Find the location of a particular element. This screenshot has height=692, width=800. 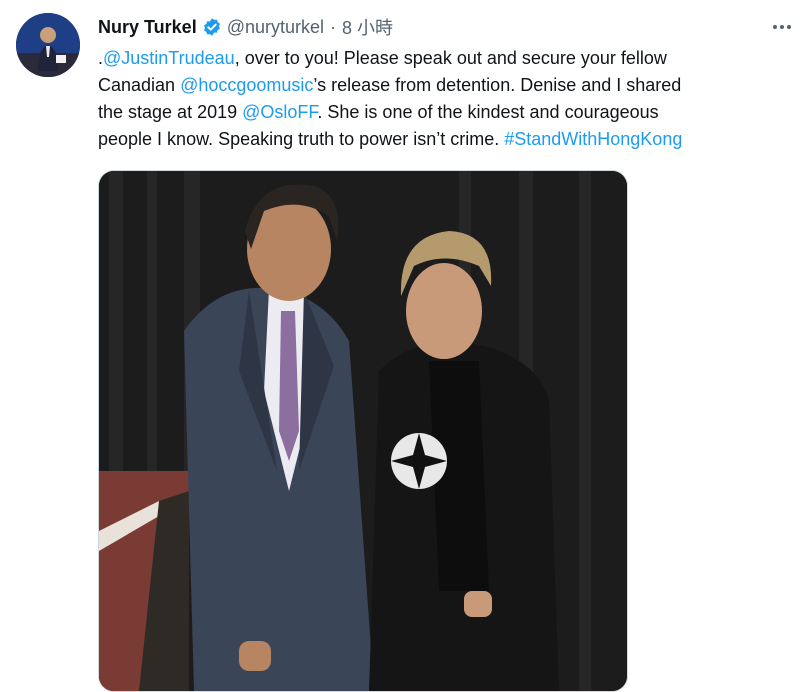

mention-oslo-ff: @OsloFF is located at coordinates (279, 112).